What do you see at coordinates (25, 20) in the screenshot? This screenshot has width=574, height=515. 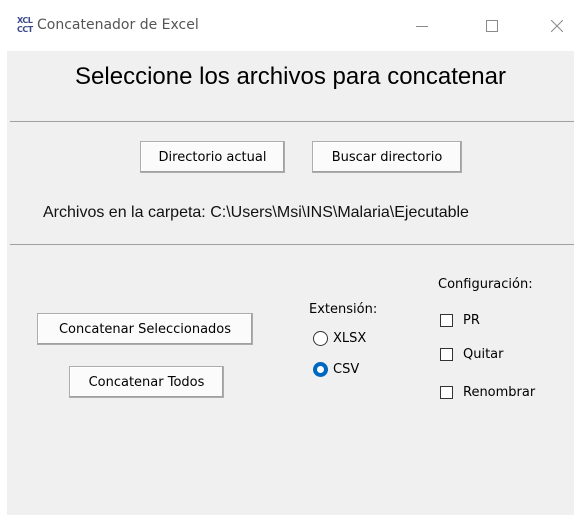 I see `app-icon-text-top: XCL` at bounding box center [25, 20].